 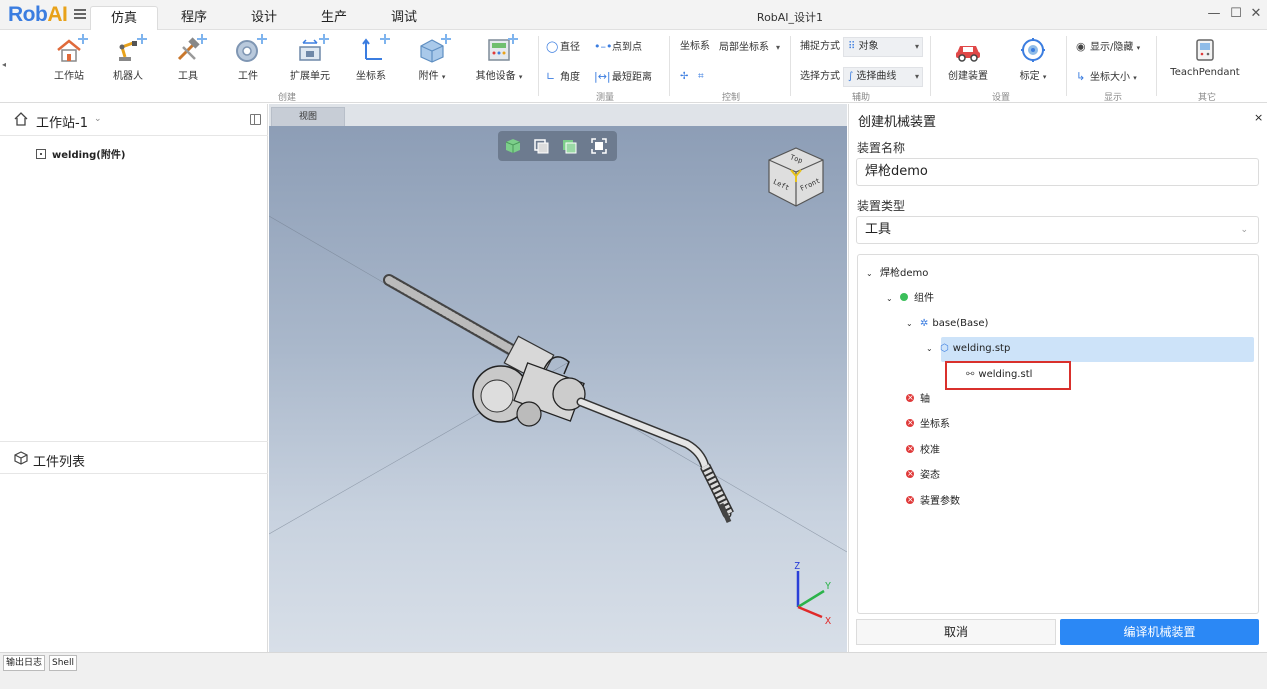 What do you see at coordinates (1033, 50) in the screenshot?
I see `target-icon` at bounding box center [1033, 50].